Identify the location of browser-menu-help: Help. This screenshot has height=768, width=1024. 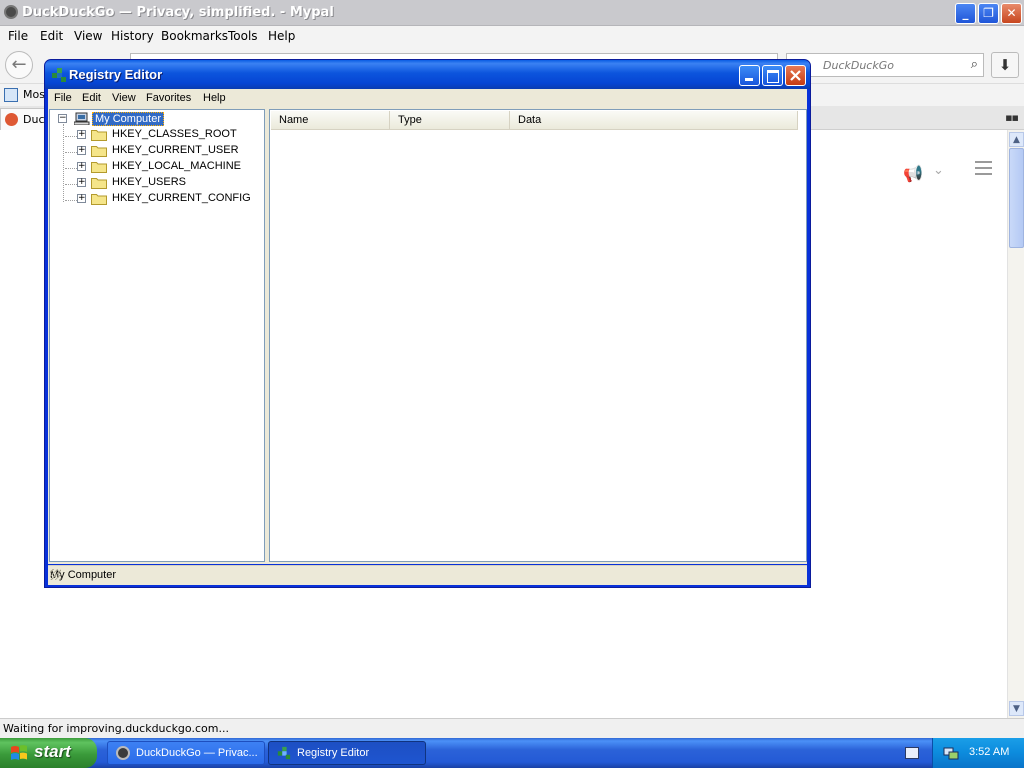
(281, 36).